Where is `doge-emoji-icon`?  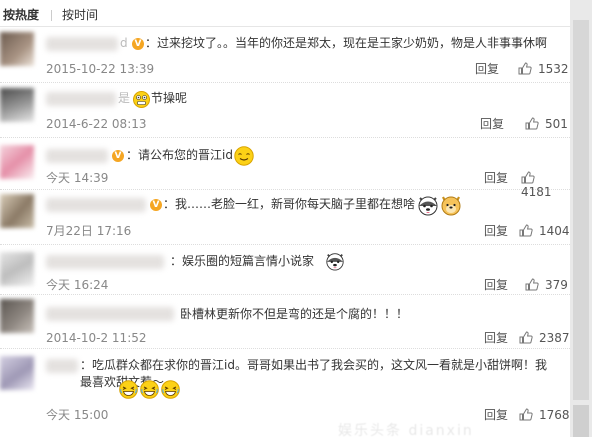
doge-emoji-icon is located at coordinates (451, 205).